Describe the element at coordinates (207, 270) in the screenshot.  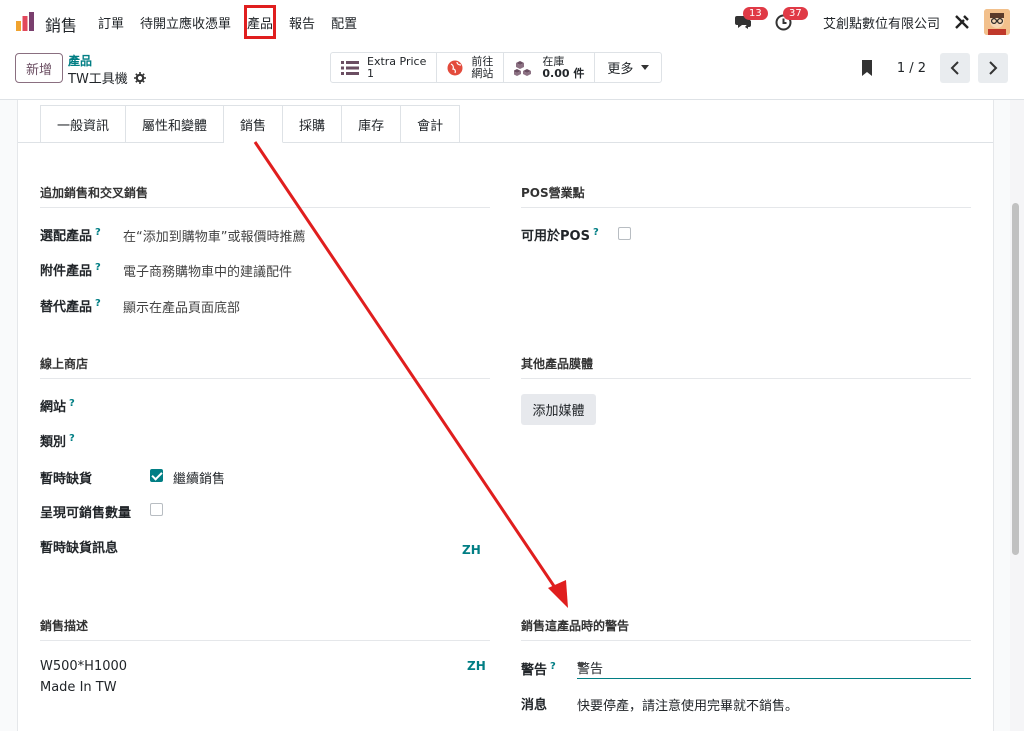
I see `accessory-products-field: 電子商務購物車中的建議配件` at that location.